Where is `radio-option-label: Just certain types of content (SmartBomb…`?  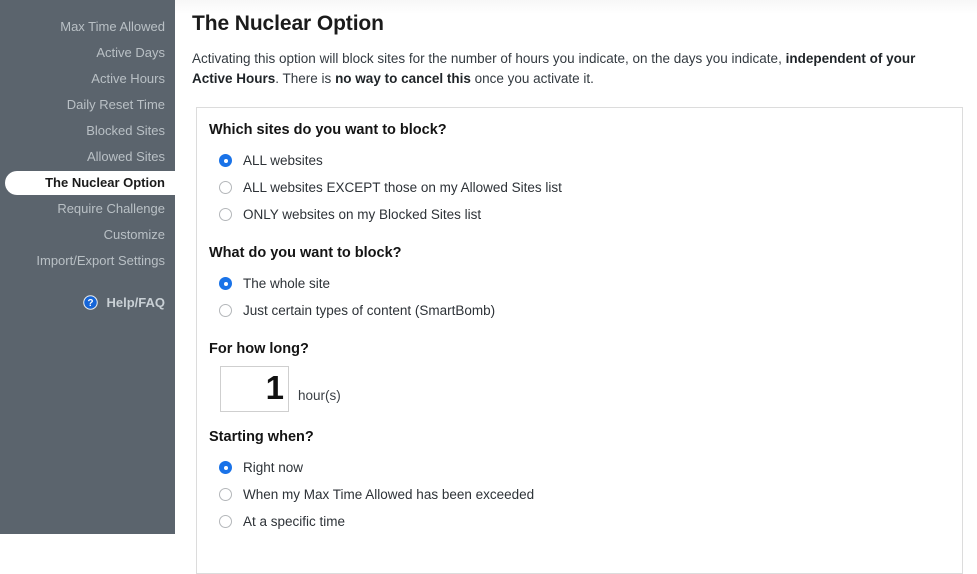 radio-option-label: Just certain types of content (SmartBomb… is located at coordinates (369, 310).